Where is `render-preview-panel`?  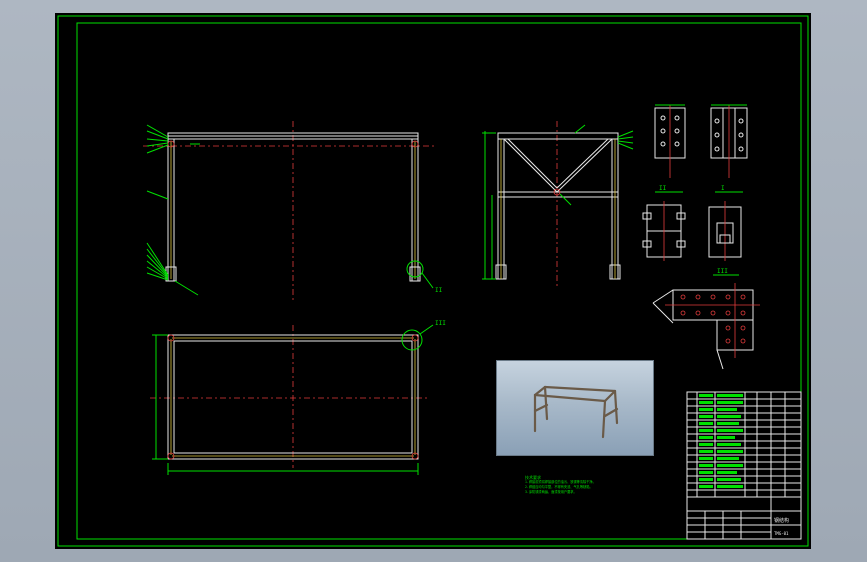 render-preview-panel is located at coordinates (575, 408).